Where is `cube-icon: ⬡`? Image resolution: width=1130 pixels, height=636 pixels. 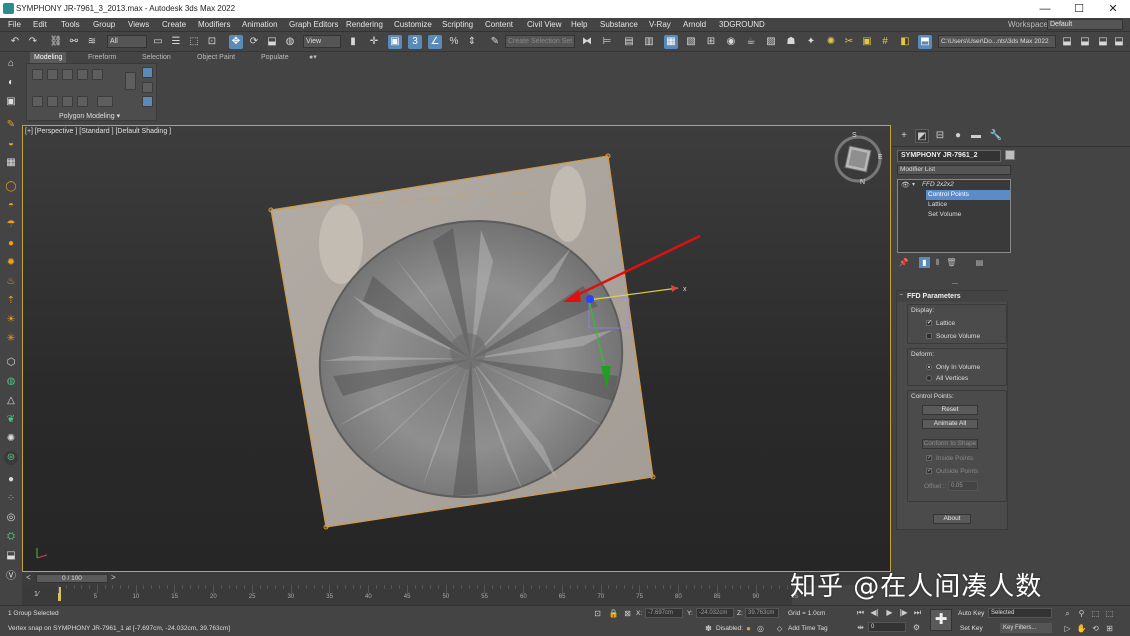 cube-icon: ⬡ is located at coordinates (11, 363).